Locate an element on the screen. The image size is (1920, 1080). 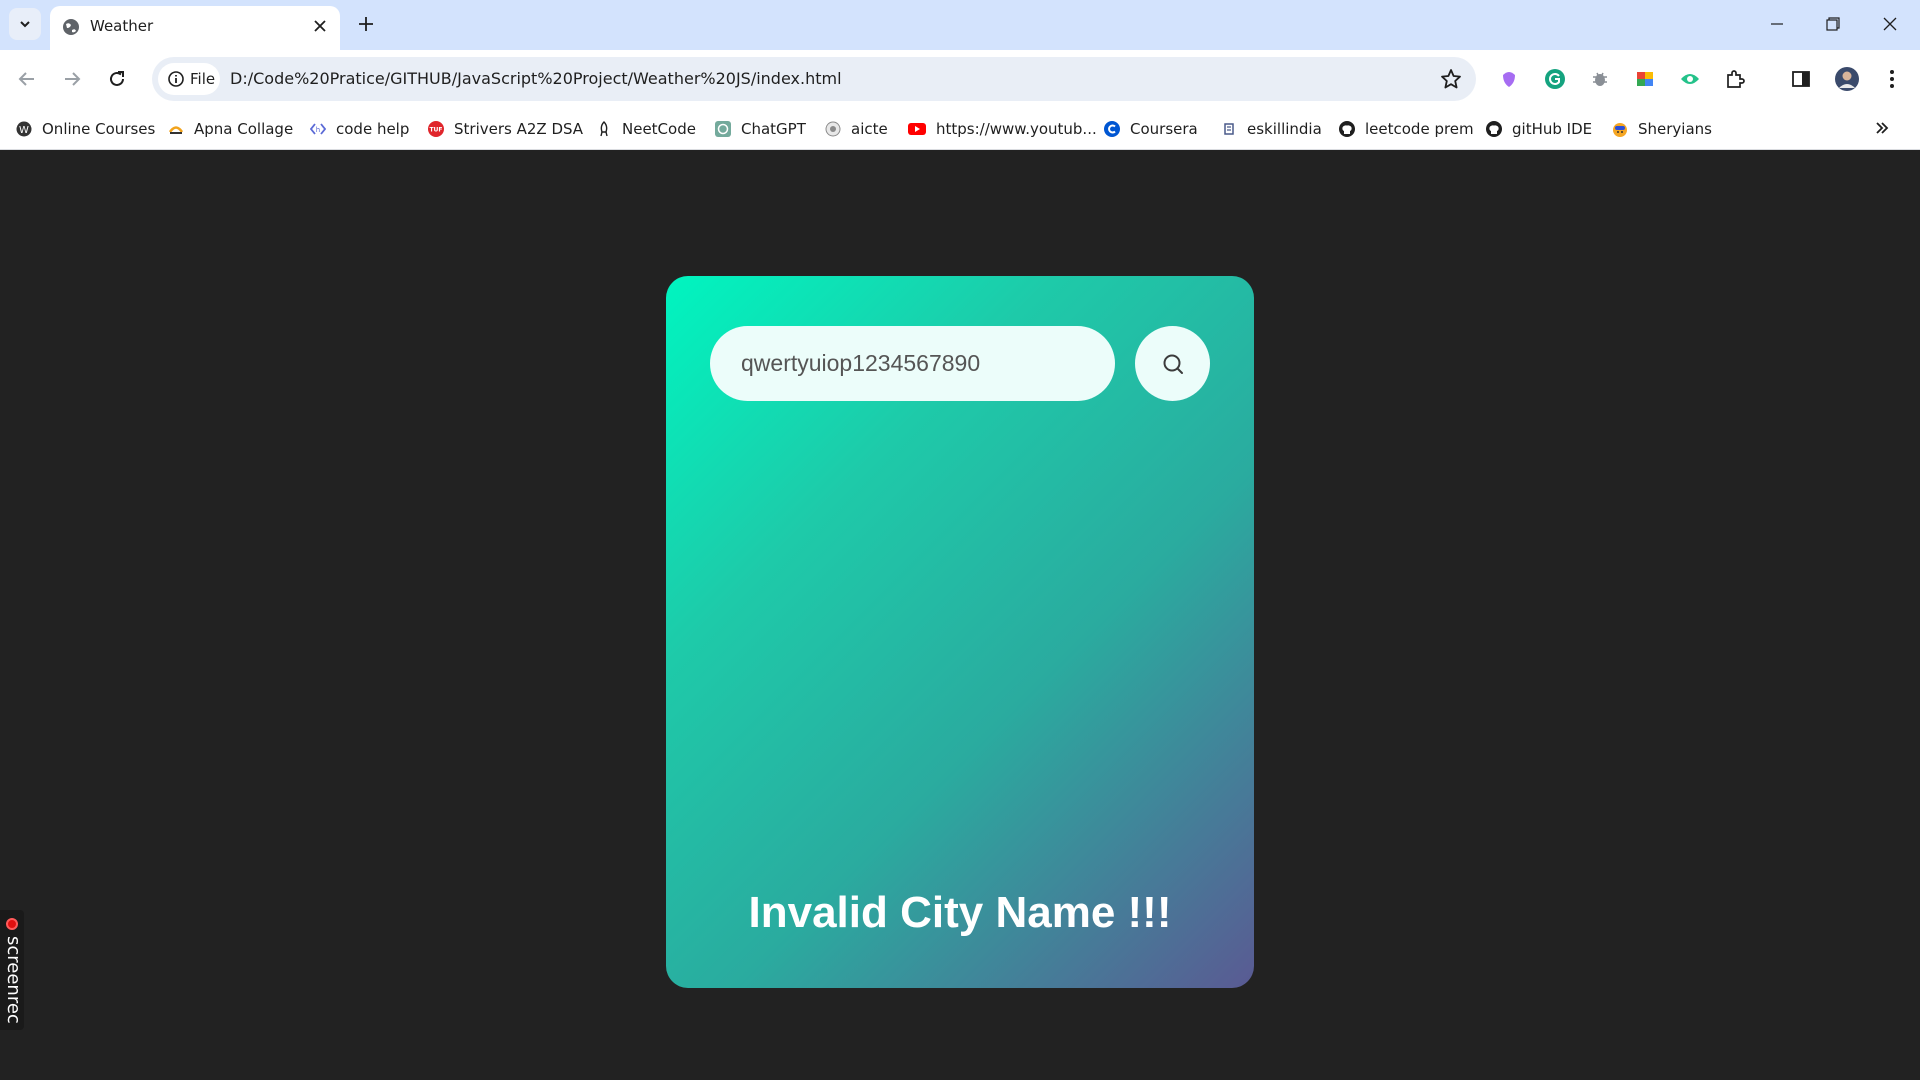
puzzle-icon is located at coordinates (1736, 79).